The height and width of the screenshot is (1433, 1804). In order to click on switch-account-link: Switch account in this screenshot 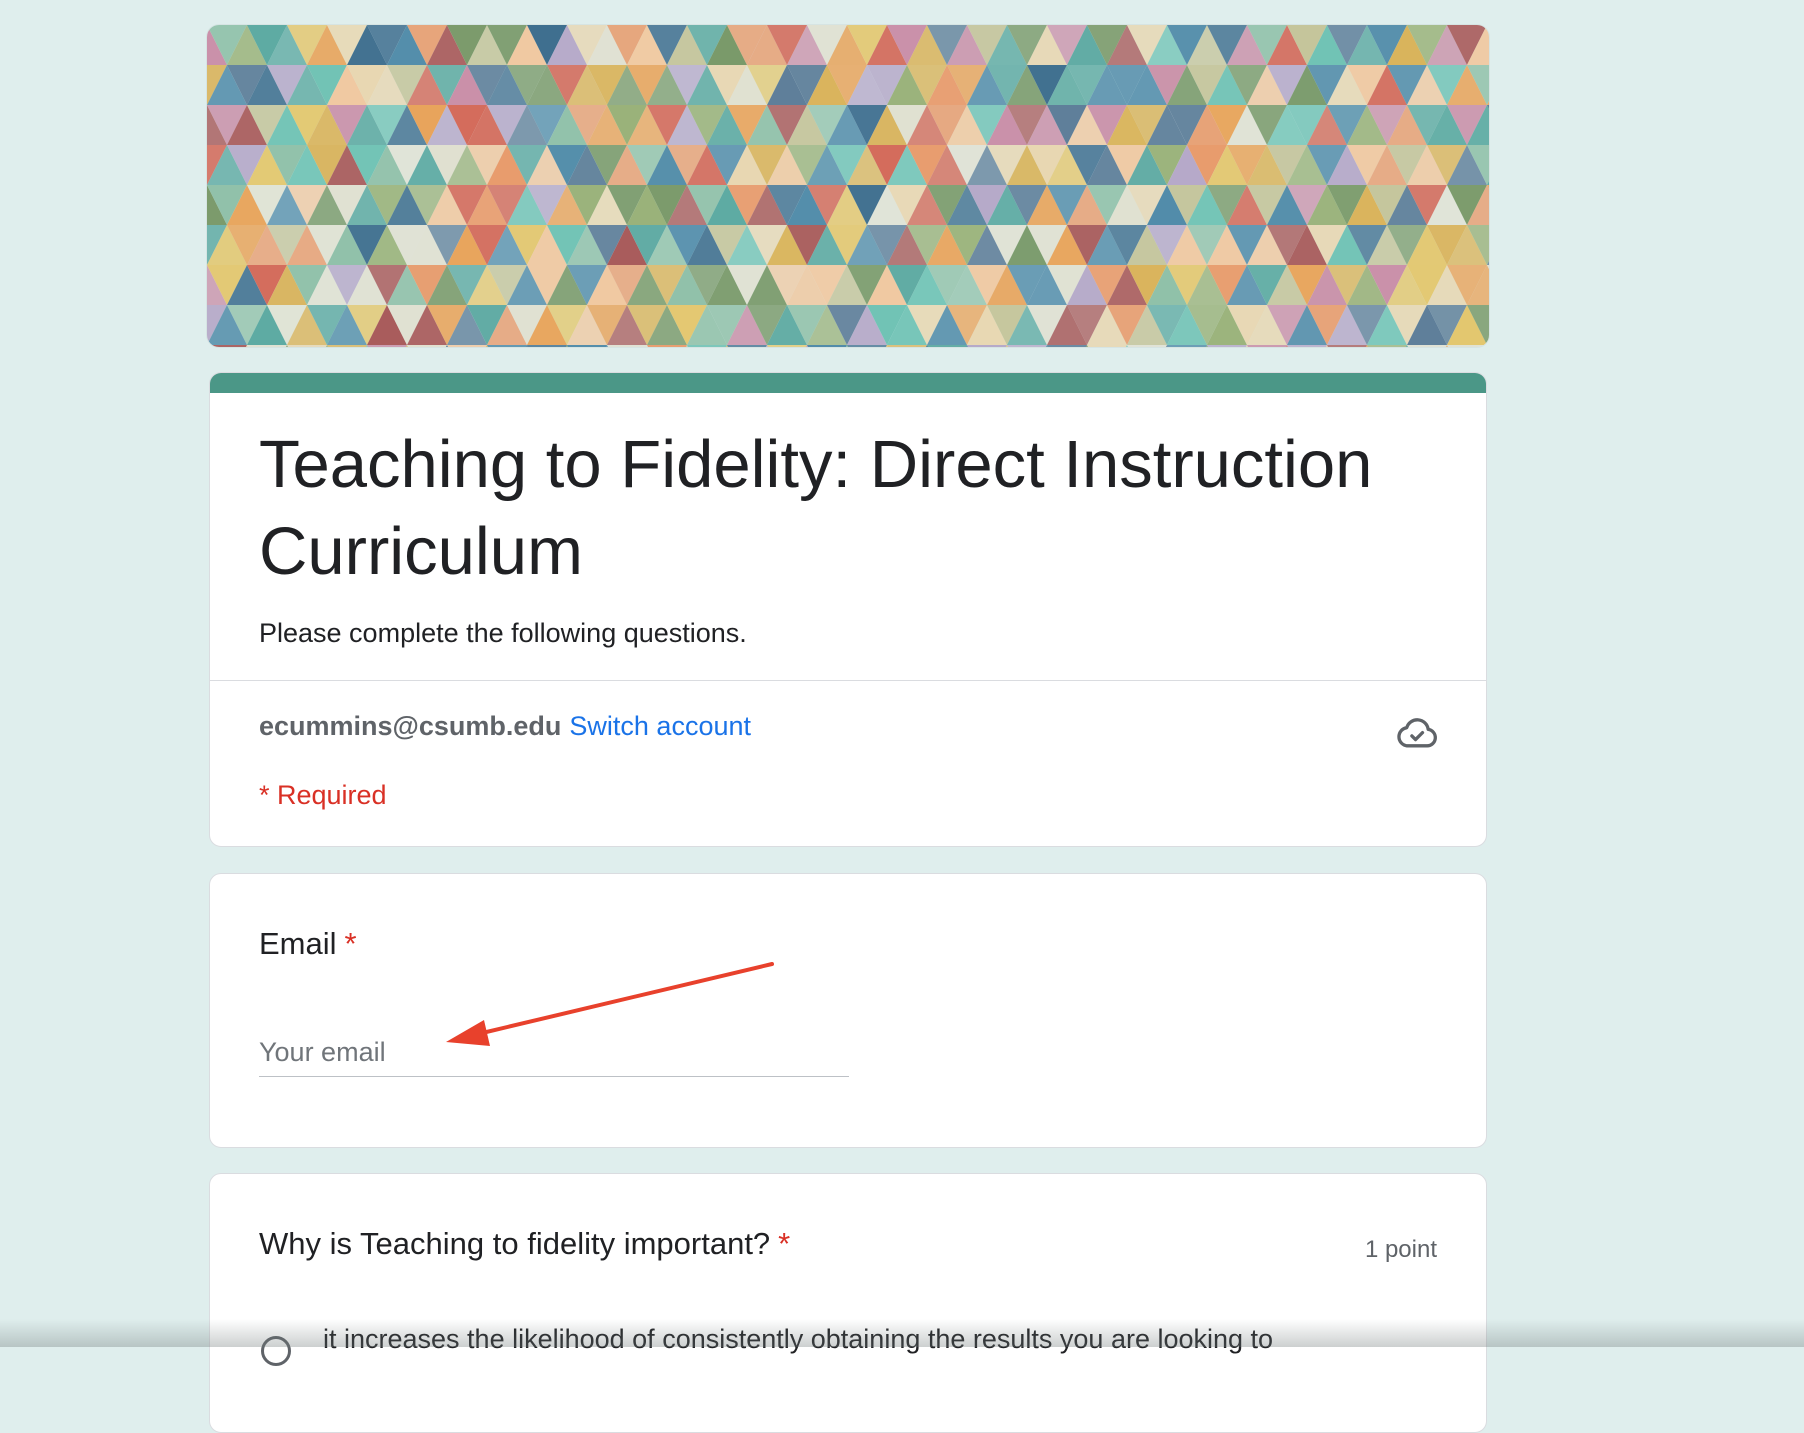, I will do `click(660, 726)`.